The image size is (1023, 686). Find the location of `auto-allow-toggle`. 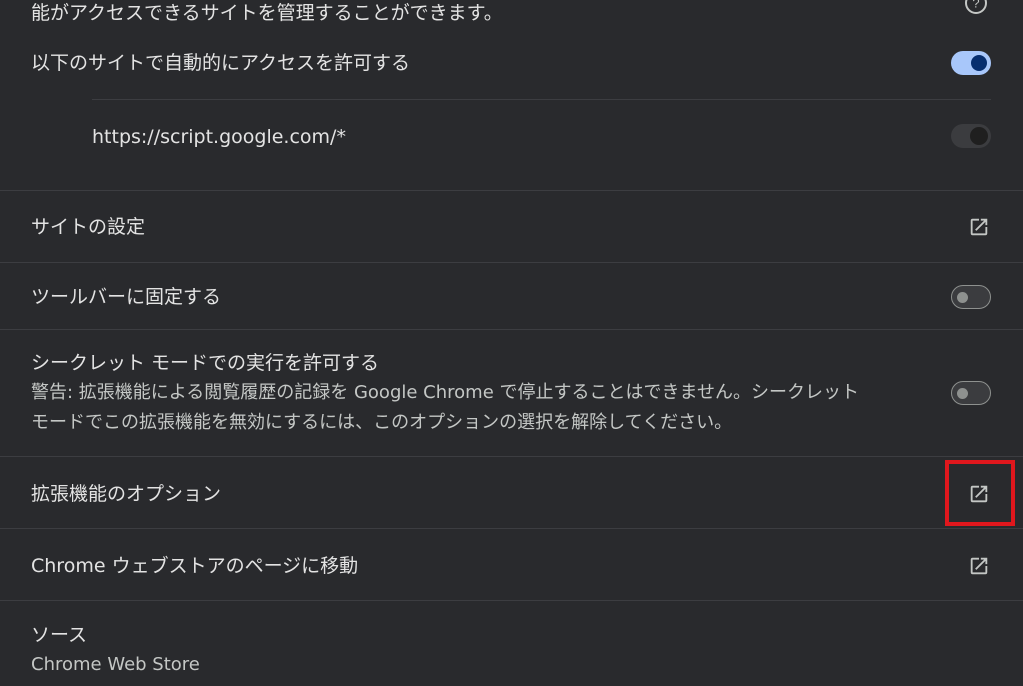

auto-allow-toggle is located at coordinates (971, 63).